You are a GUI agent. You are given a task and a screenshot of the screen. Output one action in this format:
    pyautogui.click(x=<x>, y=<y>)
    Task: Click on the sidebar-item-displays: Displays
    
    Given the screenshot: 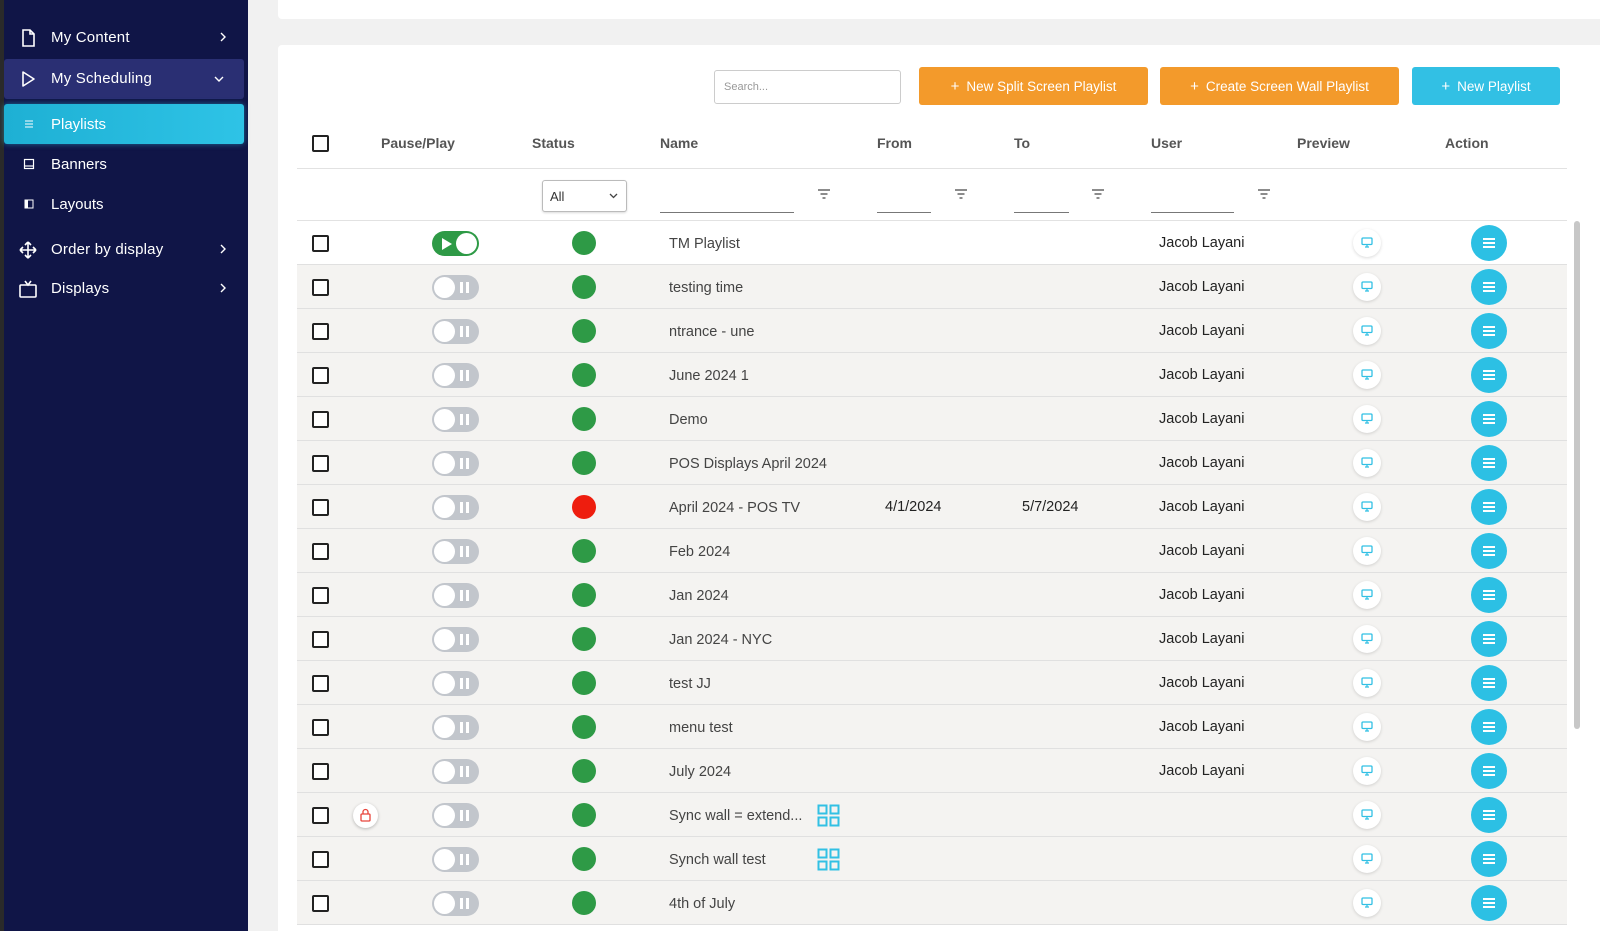 What is the action you would take?
    pyautogui.click(x=126, y=289)
    